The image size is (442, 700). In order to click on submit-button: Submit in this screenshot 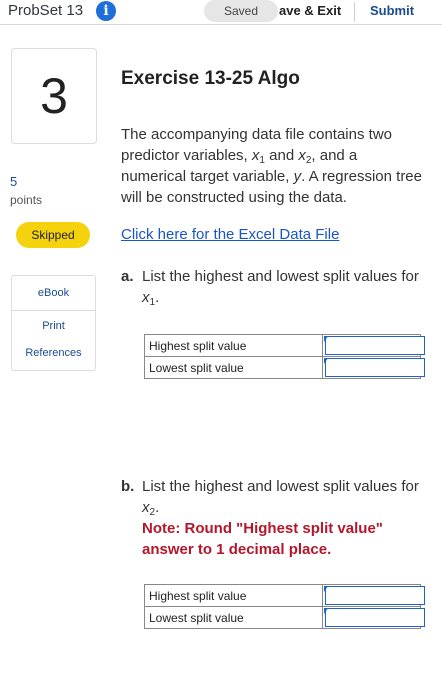, I will do `click(392, 10)`.